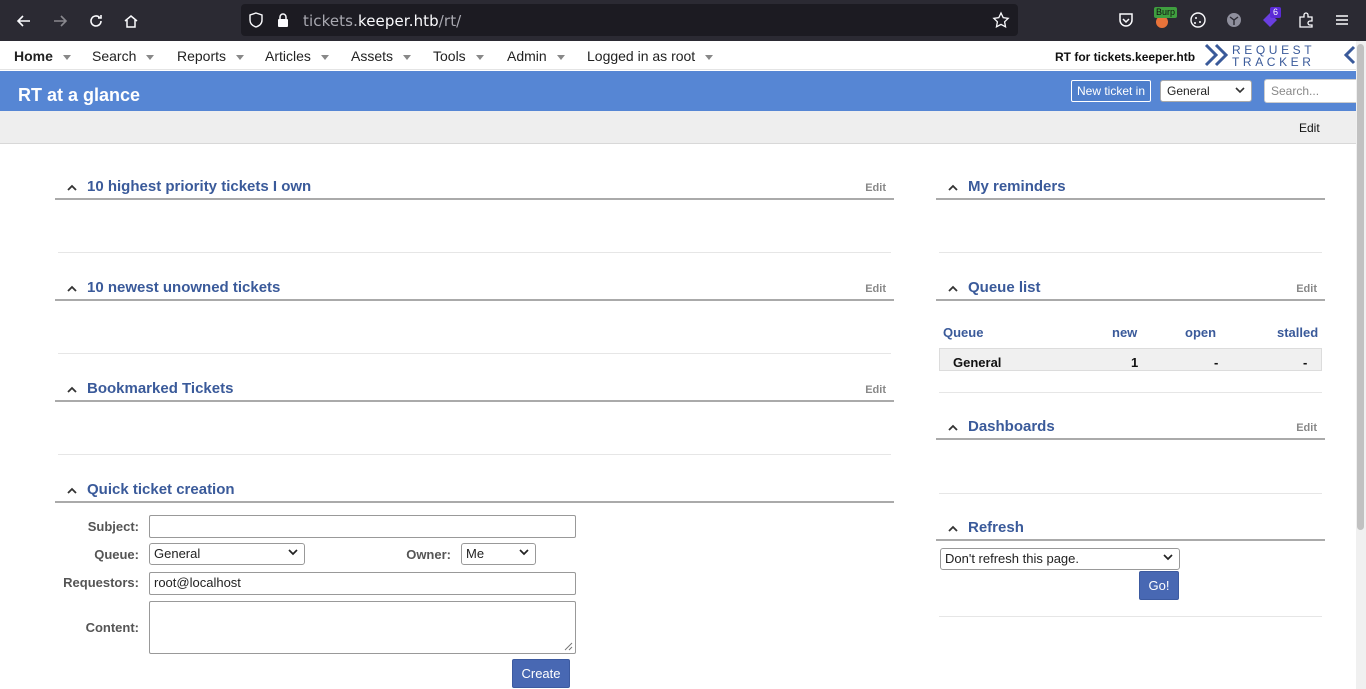  Describe the element at coordinates (1200, 332) in the screenshot. I see `open-column-header: open` at that location.